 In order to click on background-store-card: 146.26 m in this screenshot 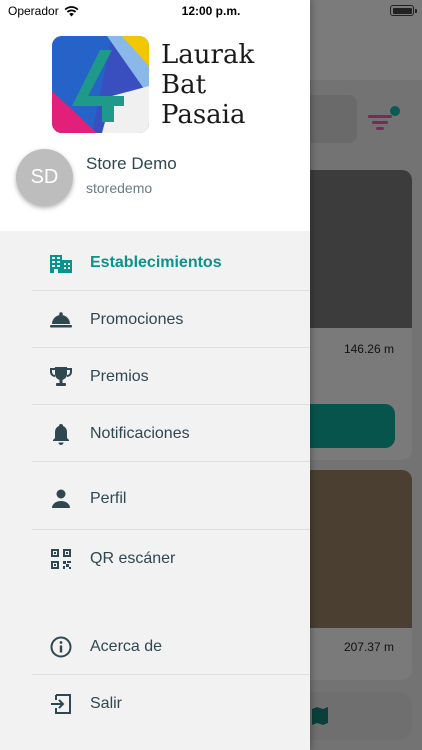, I will do `click(356, 315)`.